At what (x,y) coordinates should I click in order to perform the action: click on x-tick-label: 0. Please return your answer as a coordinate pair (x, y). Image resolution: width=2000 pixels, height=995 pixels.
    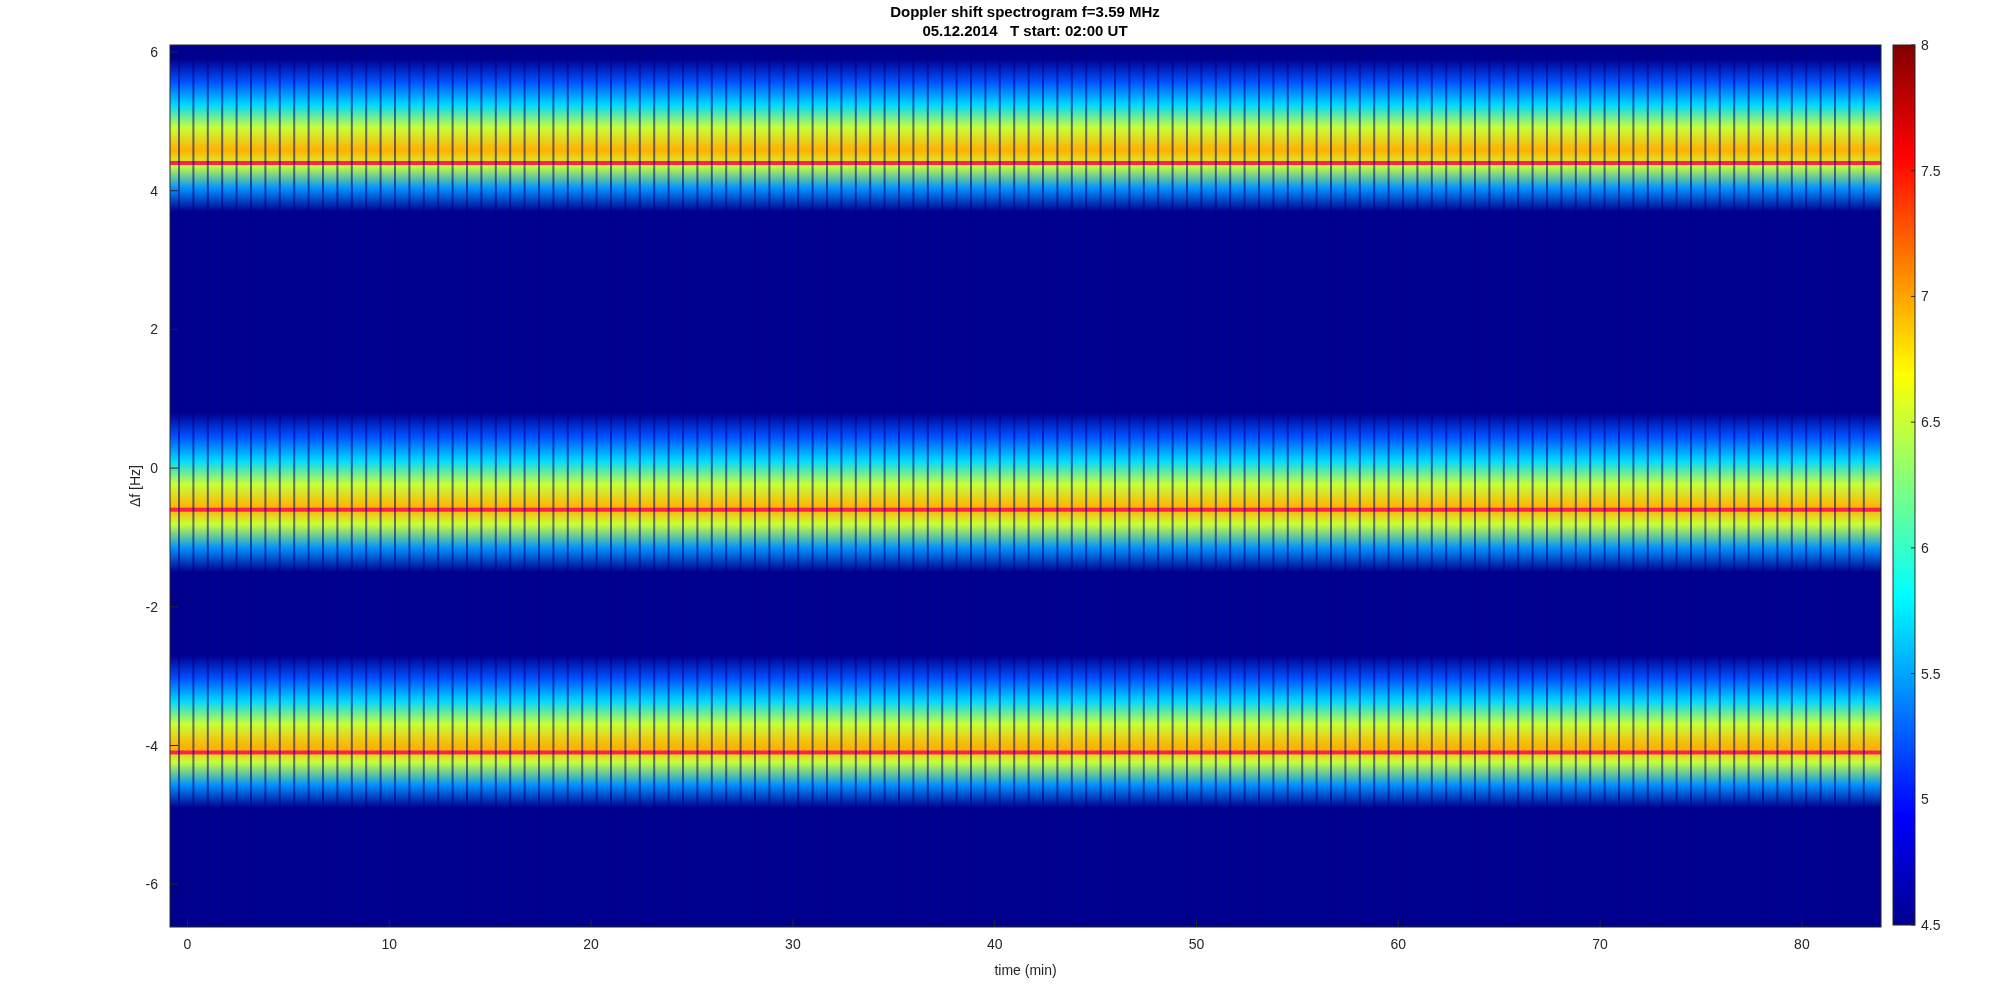
    Looking at the image, I should click on (187, 944).